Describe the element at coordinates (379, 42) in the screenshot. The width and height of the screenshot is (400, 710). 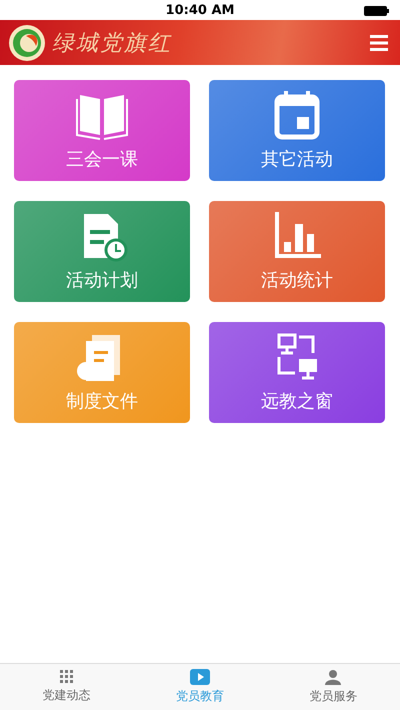
I see `menu-button` at that location.